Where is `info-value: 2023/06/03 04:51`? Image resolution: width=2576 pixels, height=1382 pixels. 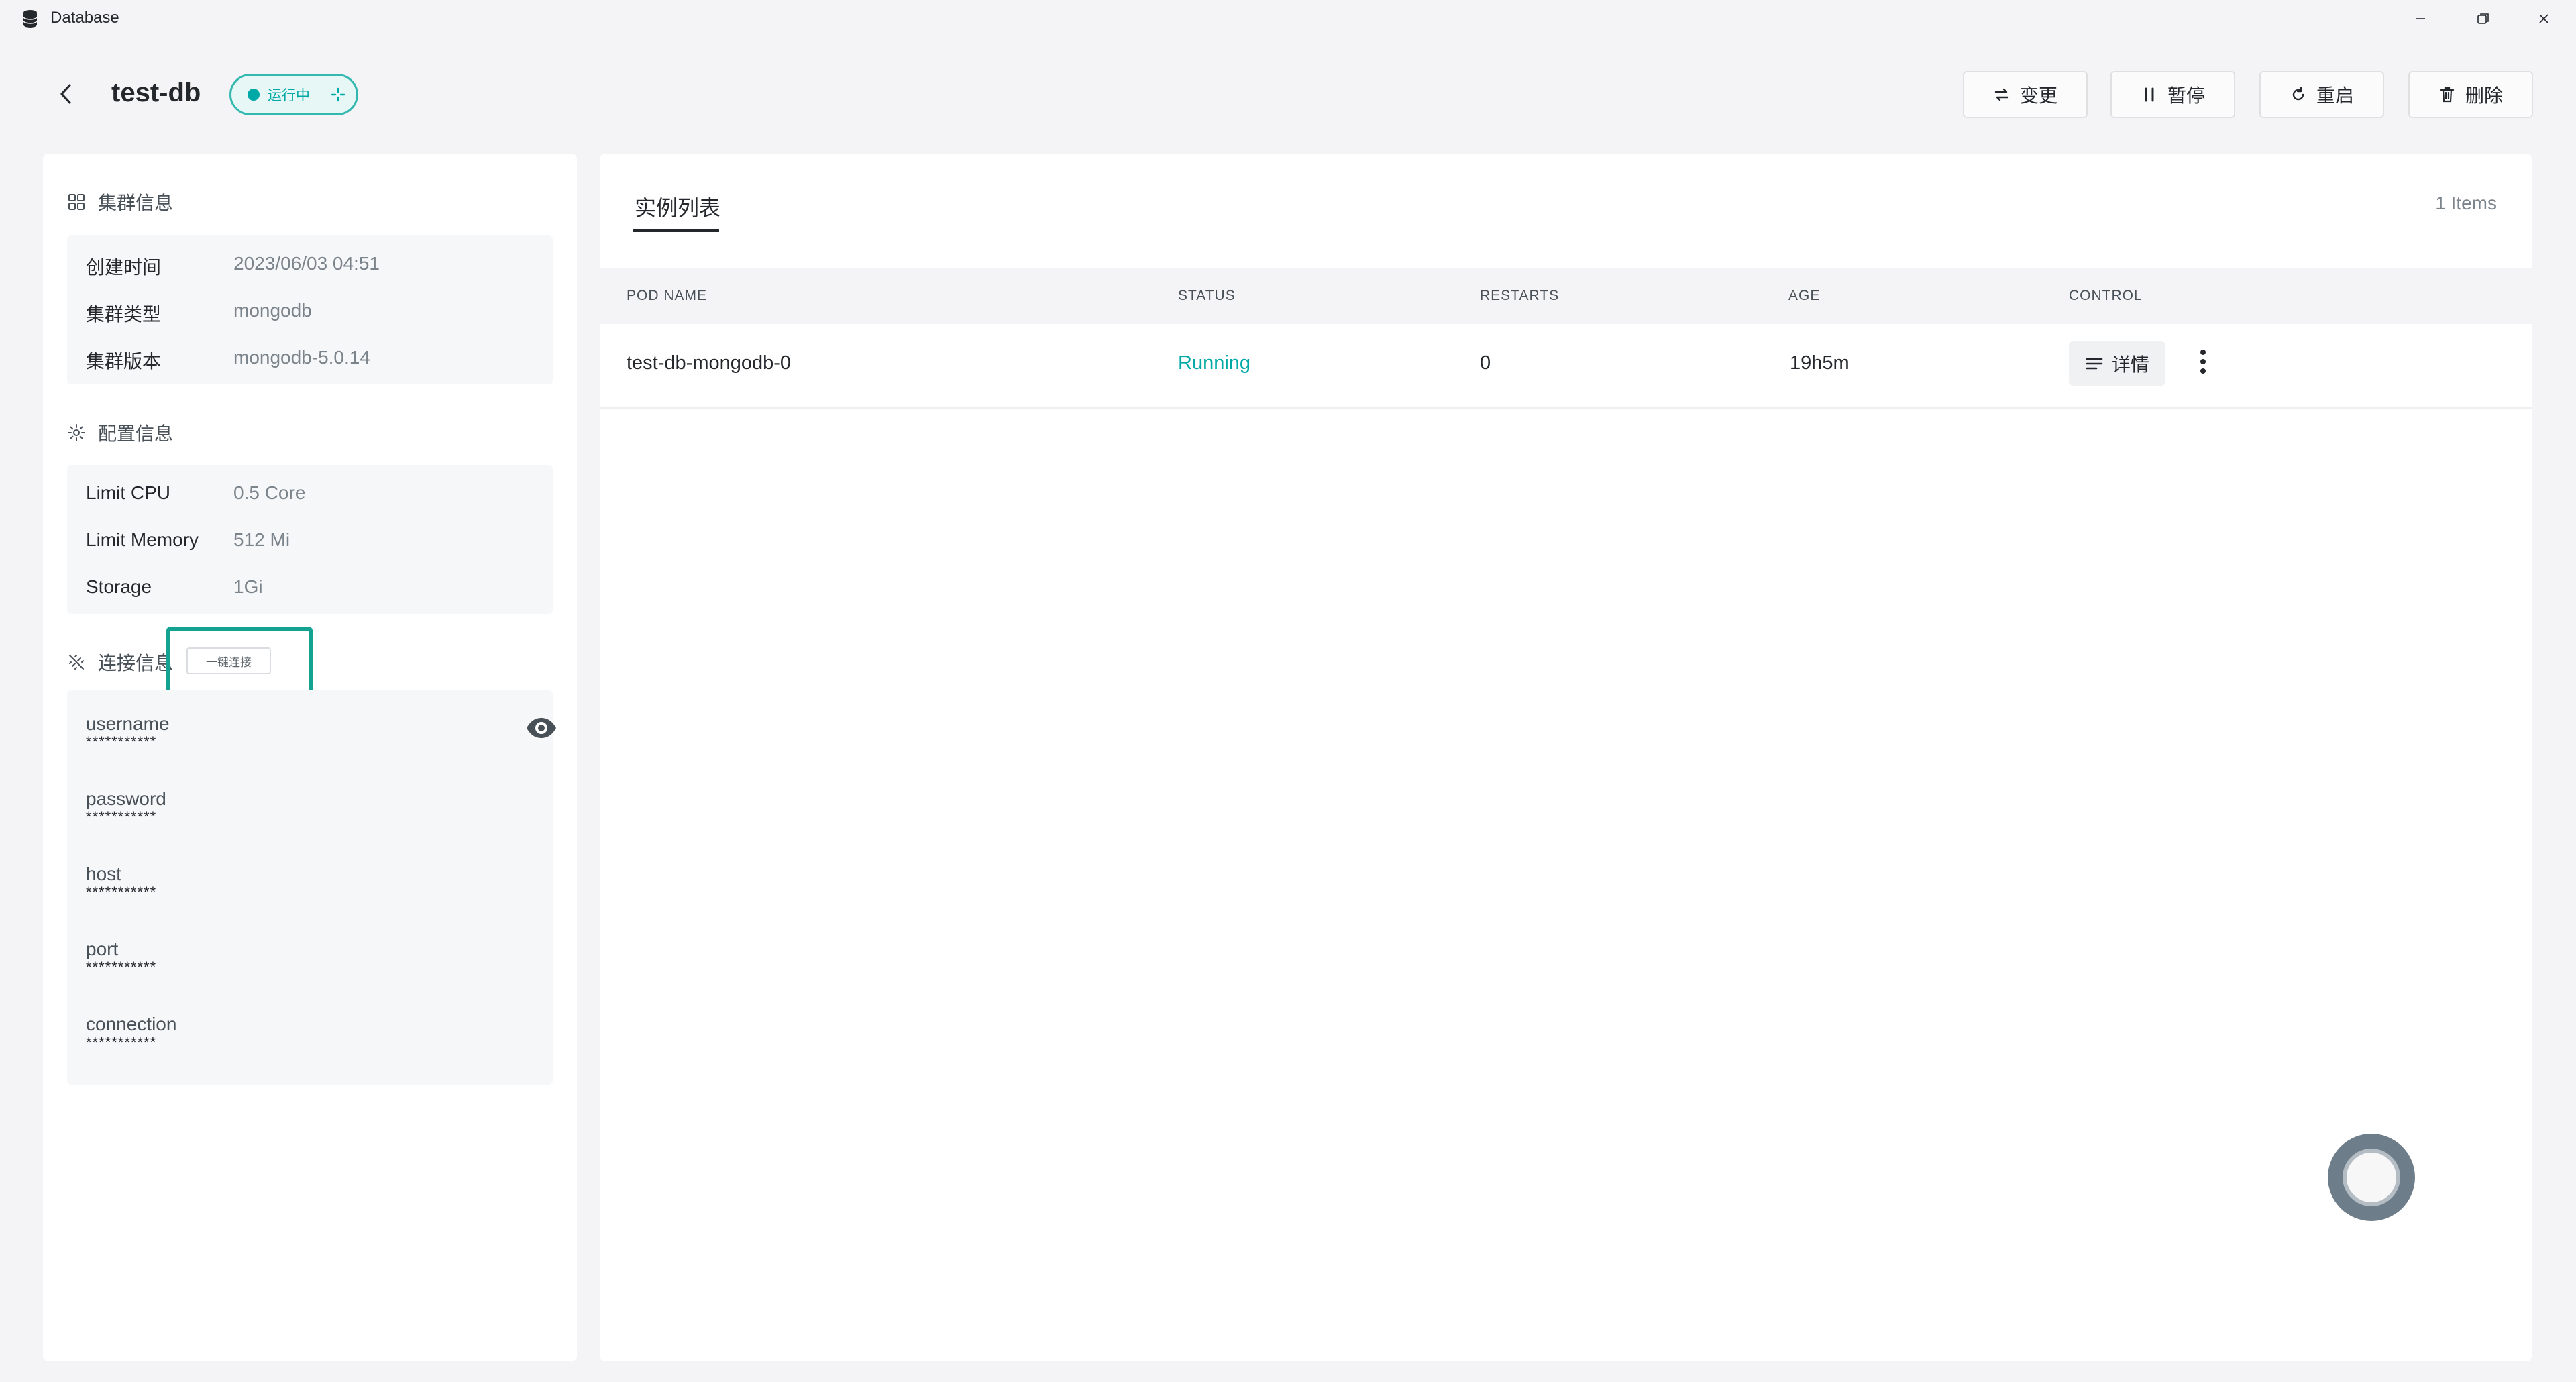 info-value: 2023/06/03 04:51 is located at coordinates (306, 263).